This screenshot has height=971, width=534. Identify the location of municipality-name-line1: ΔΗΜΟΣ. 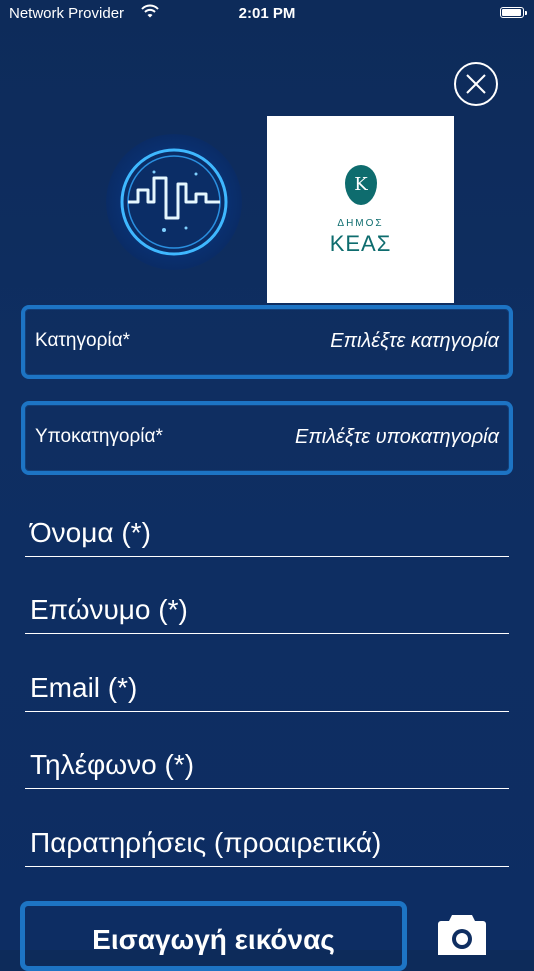
(360, 223).